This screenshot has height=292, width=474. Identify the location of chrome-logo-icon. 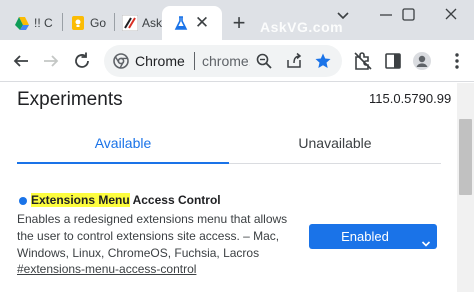
(121, 61).